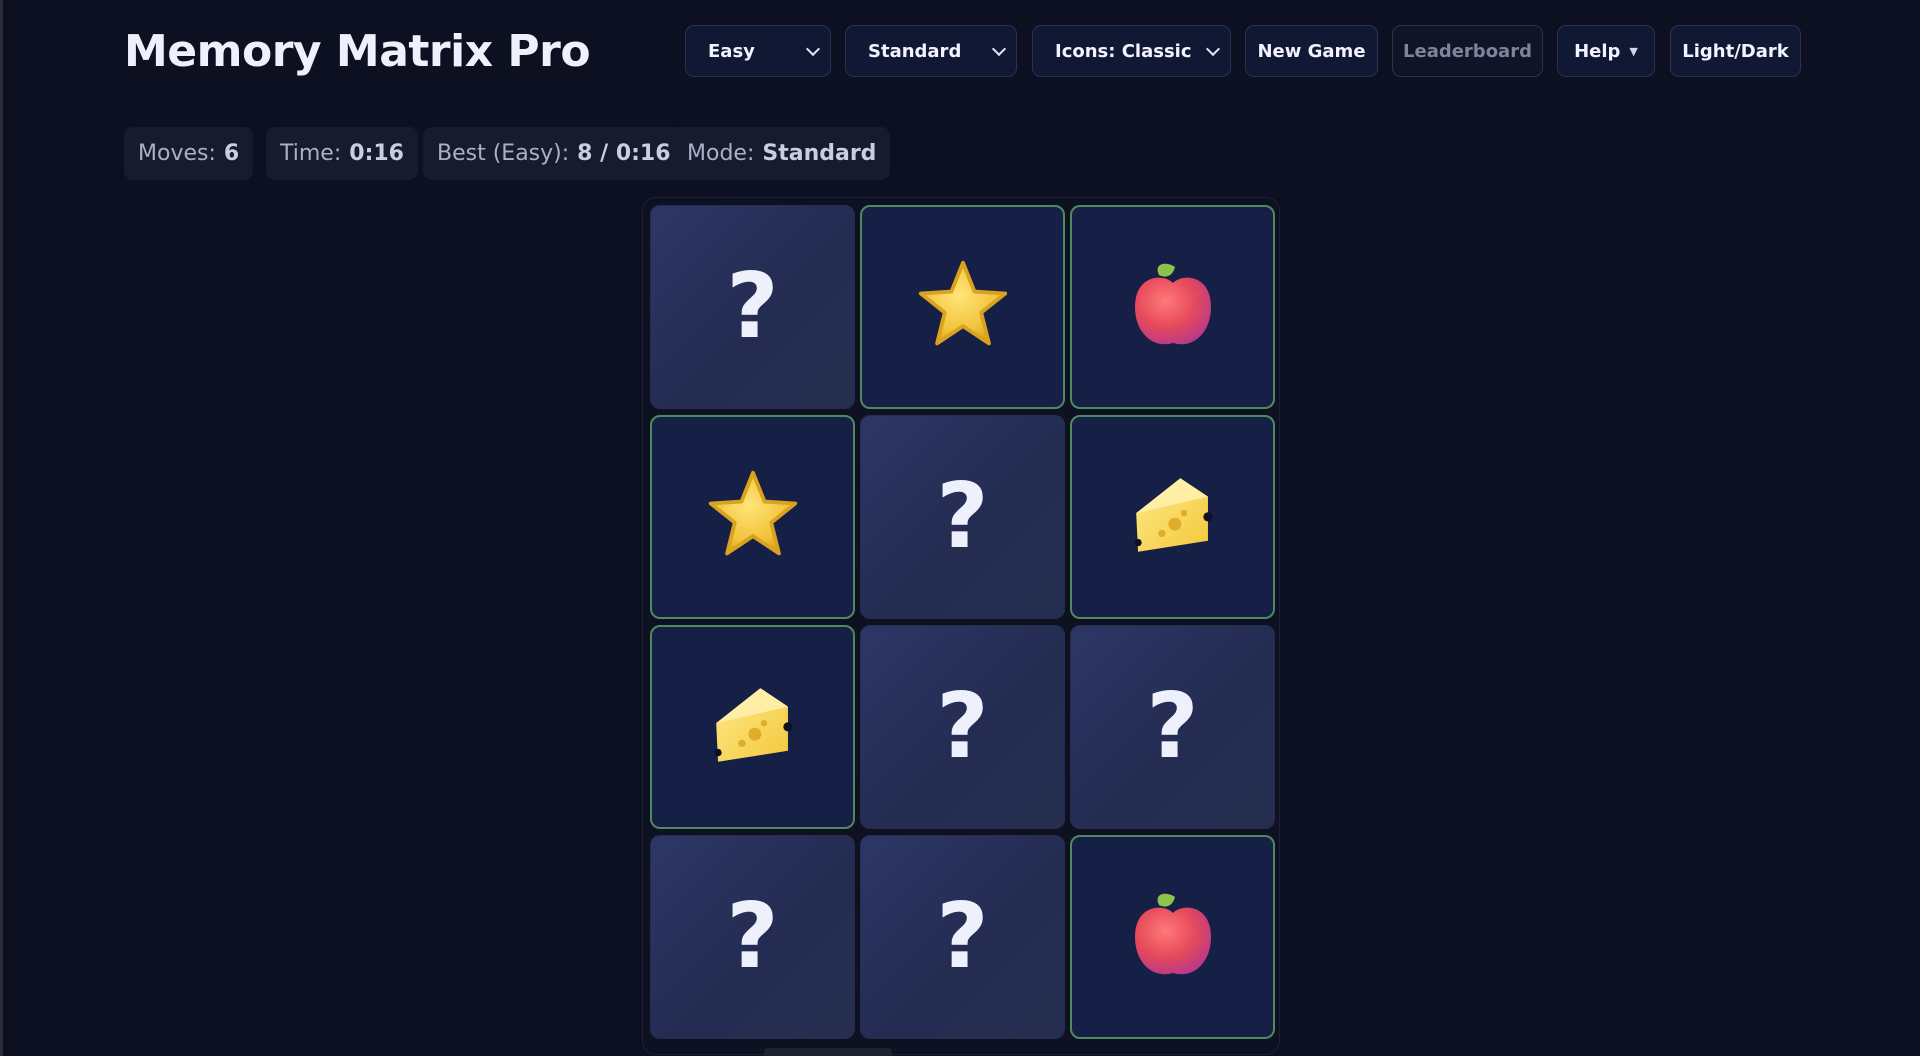 The height and width of the screenshot is (1056, 1920). Describe the element at coordinates (357, 51) in the screenshot. I see `app-title: Memory Matrix Pro` at that location.